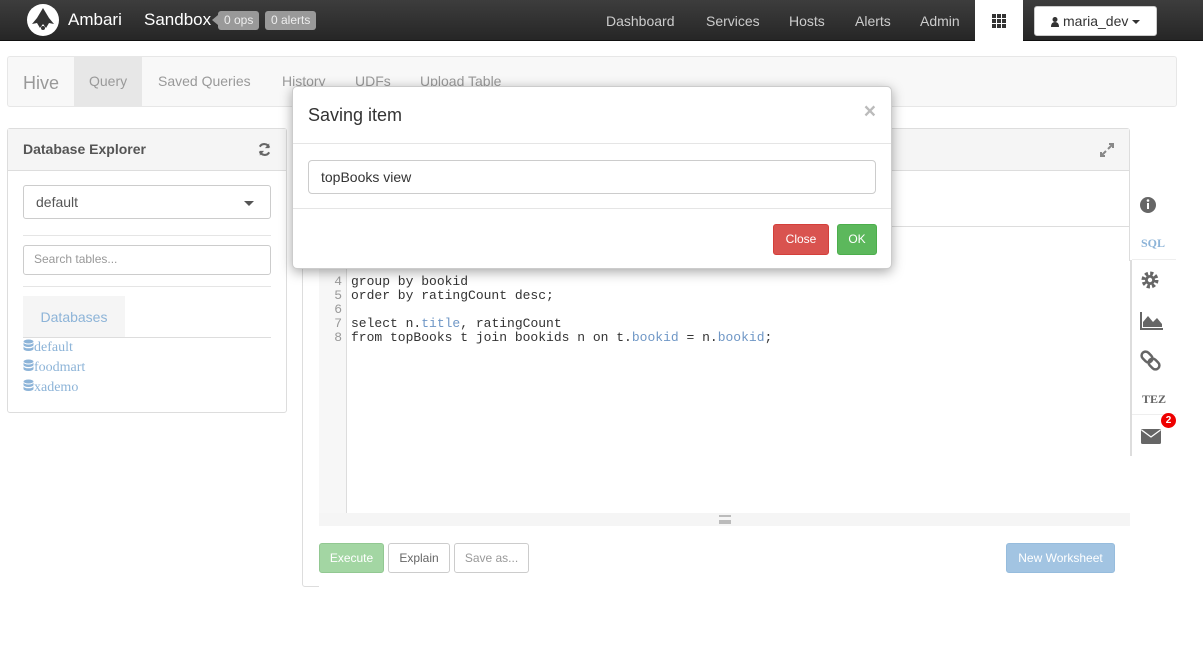 This screenshot has width=1203, height=645. What do you see at coordinates (448, 323) in the screenshot?
I see `code-line: 7 select n.title, ratingCount` at bounding box center [448, 323].